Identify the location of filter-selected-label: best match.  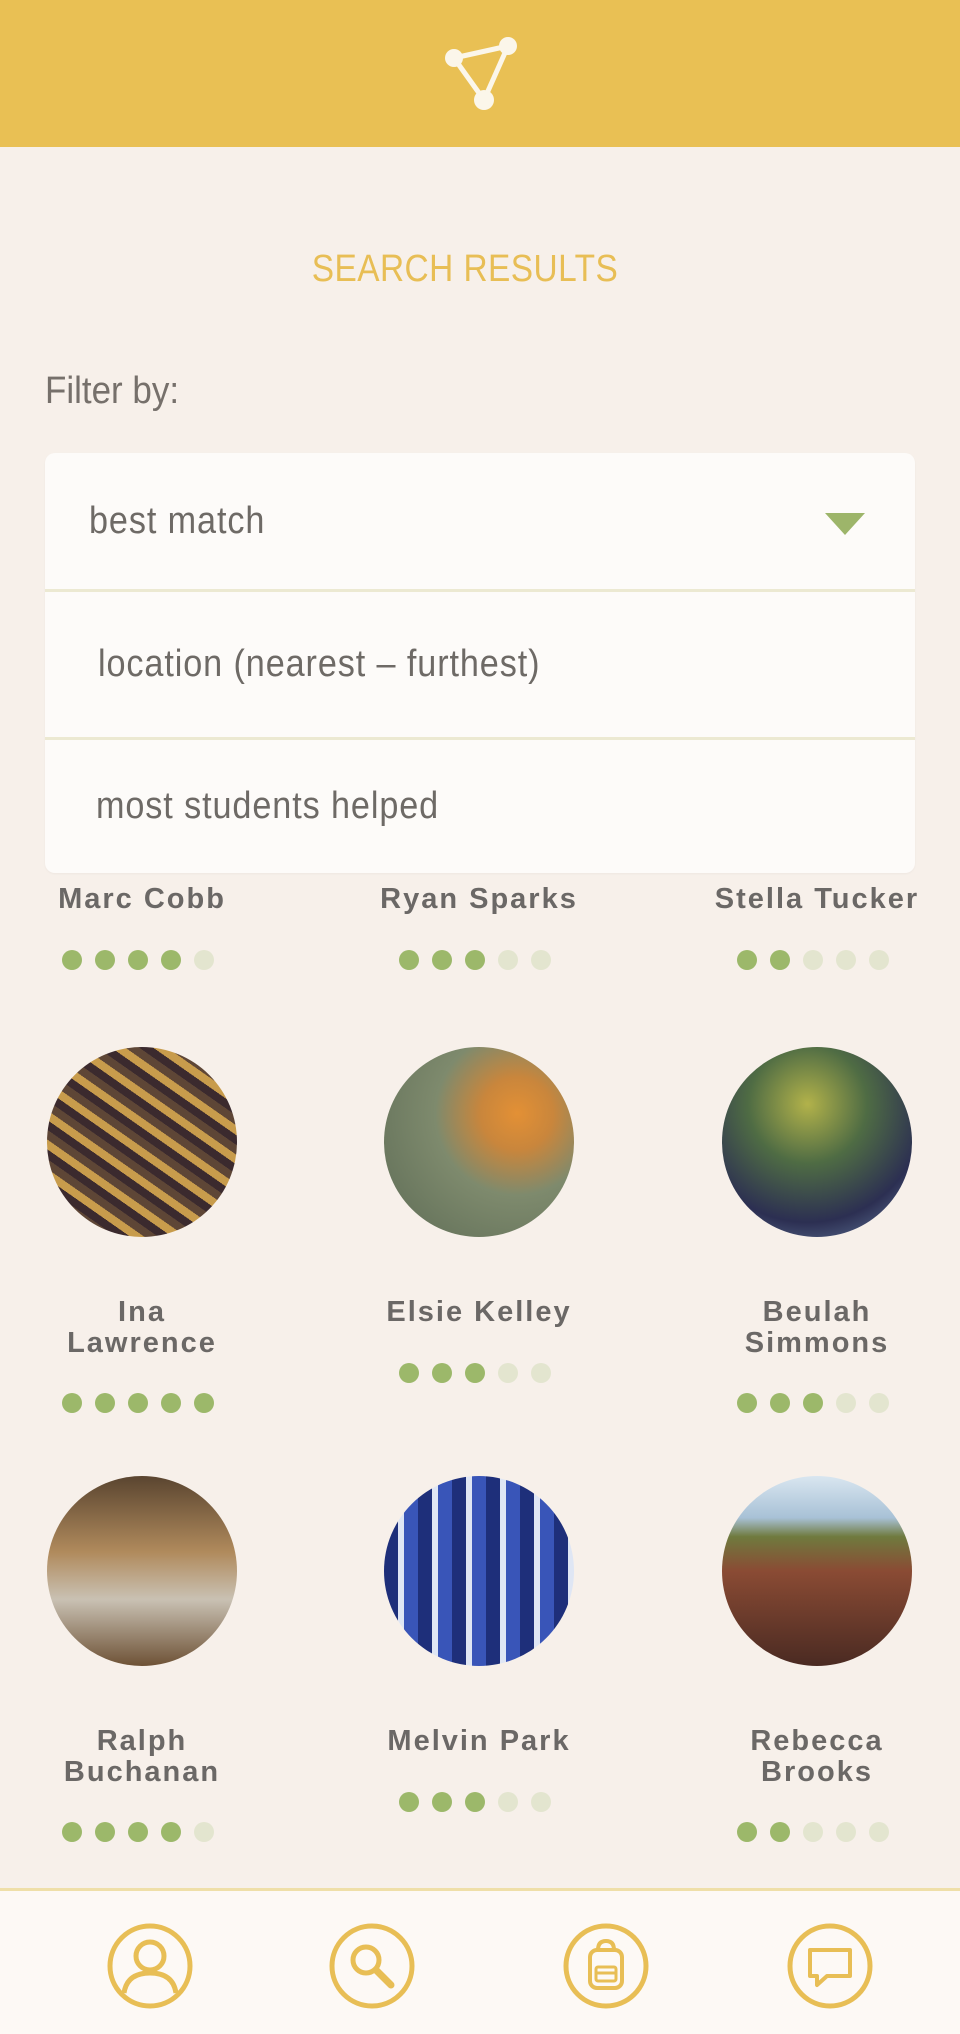
(177, 520).